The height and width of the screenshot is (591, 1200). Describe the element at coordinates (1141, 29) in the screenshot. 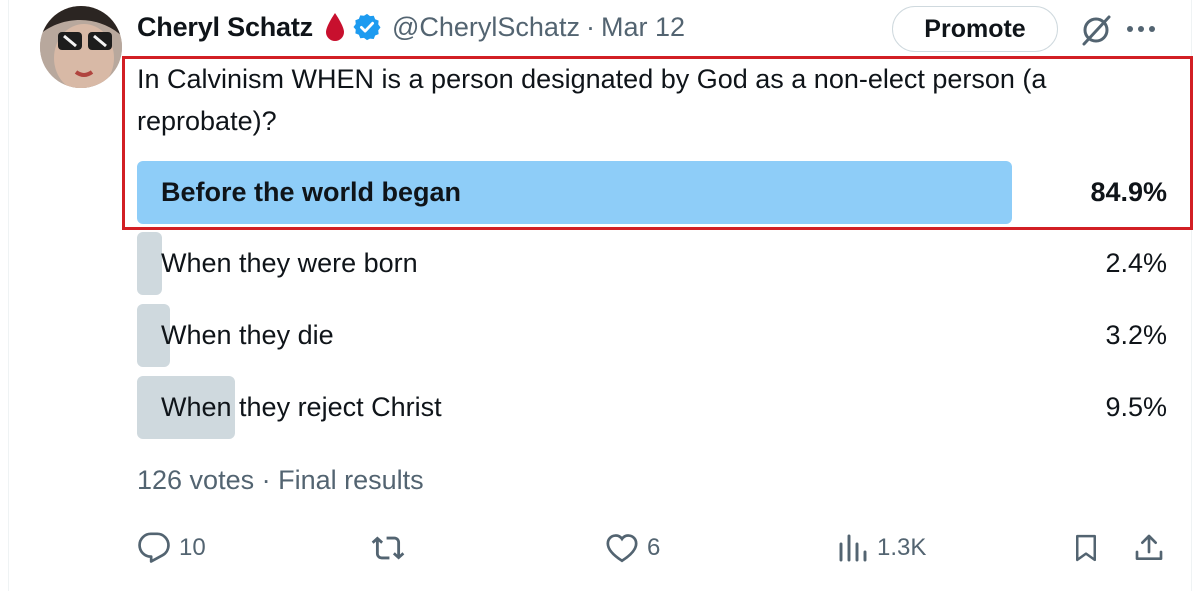

I see `more-icon` at that location.